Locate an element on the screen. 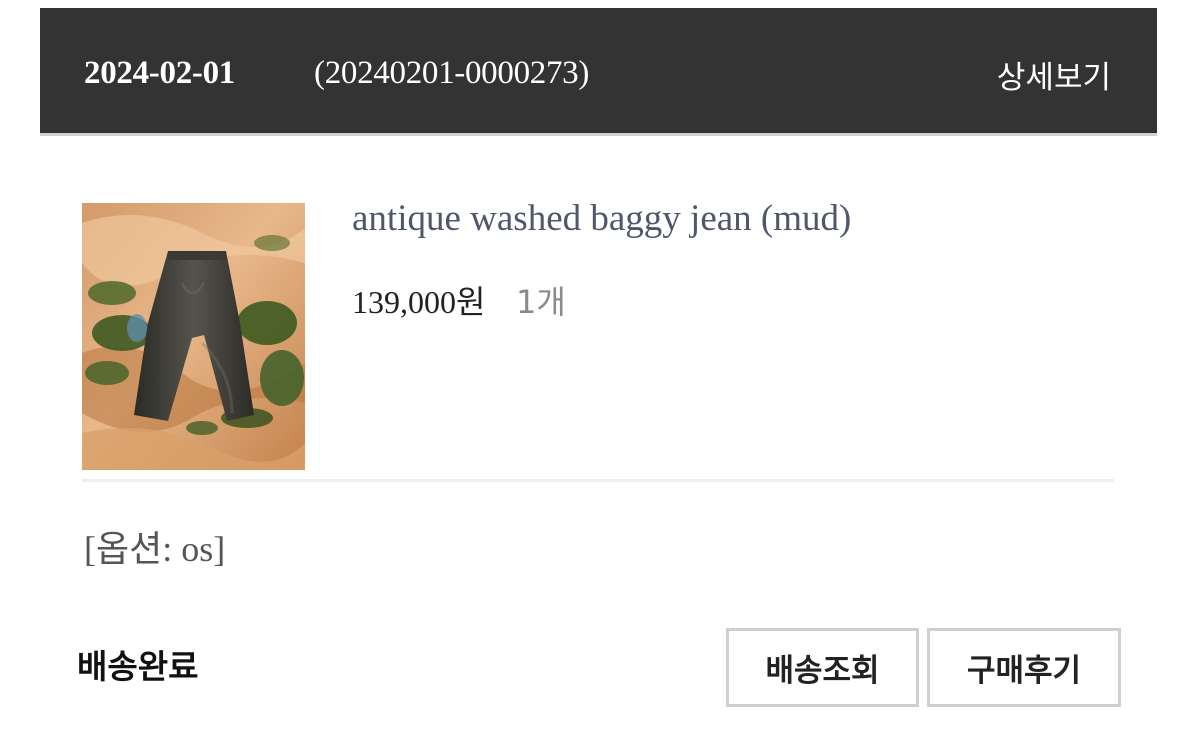 The width and height of the screenshot is (1200, 748). product-thumbnail is located at coordinates (193, 336).